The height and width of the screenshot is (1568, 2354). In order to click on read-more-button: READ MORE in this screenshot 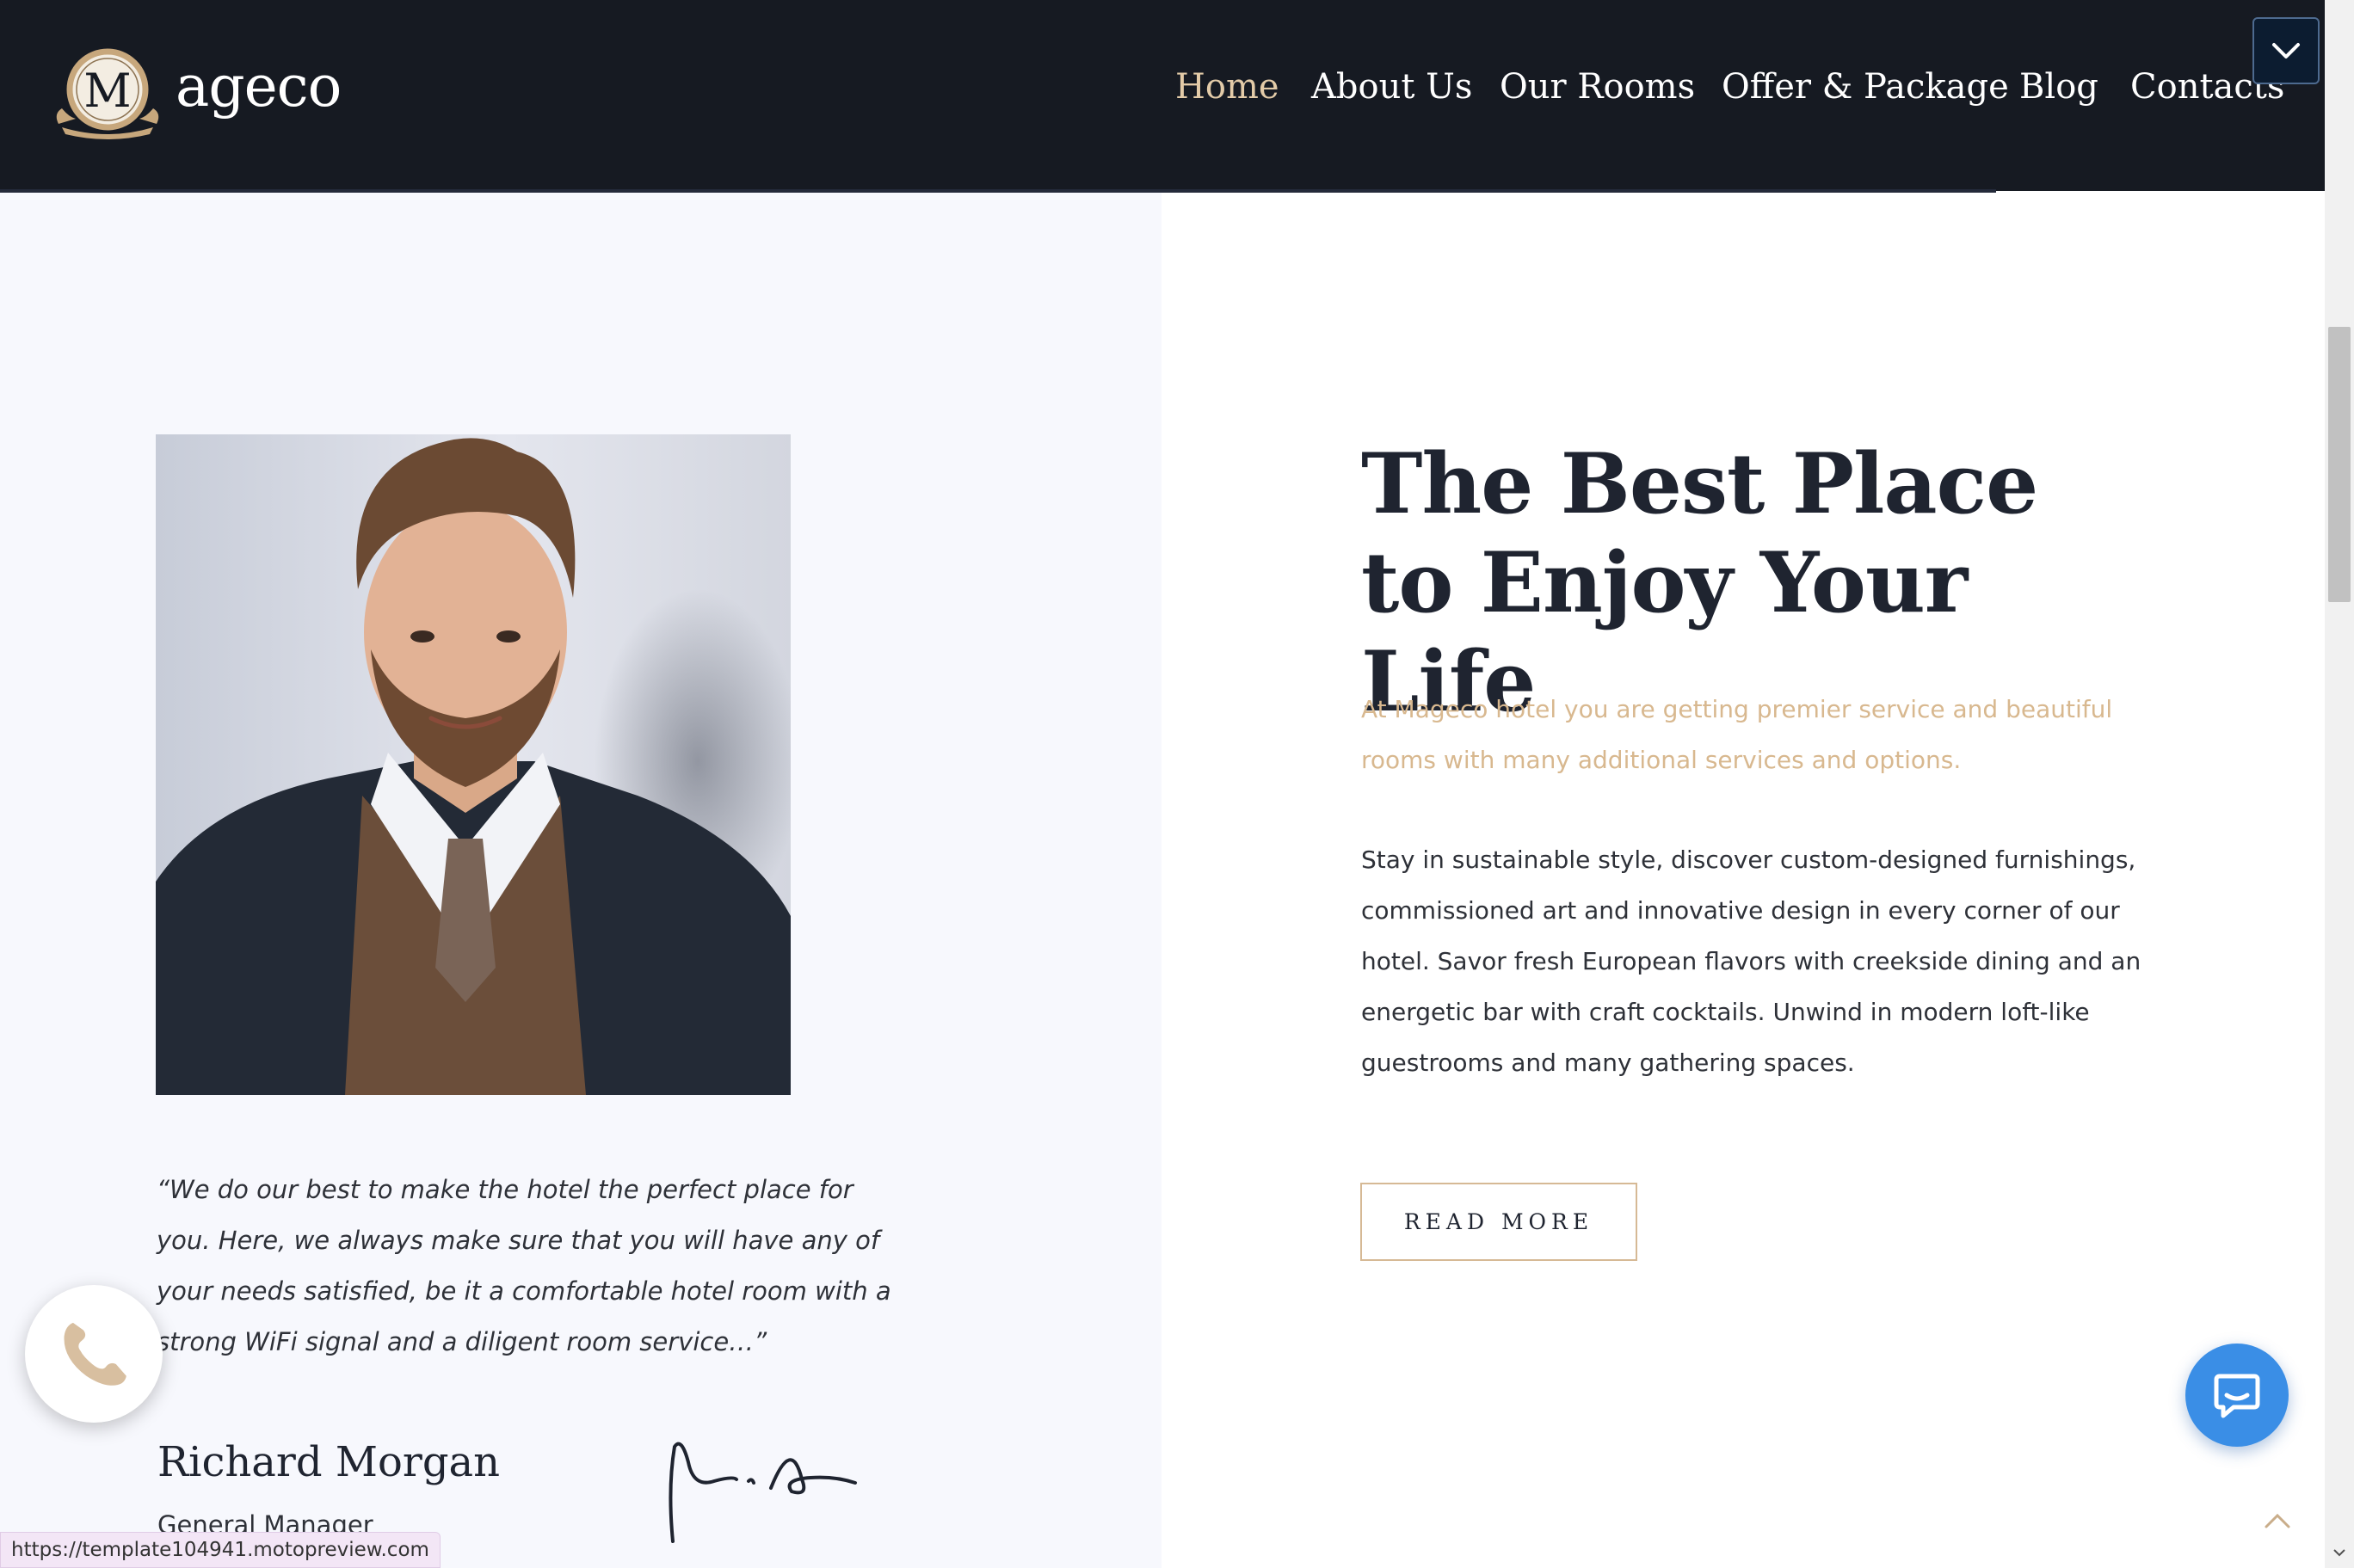, I will do `click(1498, 1222)`.